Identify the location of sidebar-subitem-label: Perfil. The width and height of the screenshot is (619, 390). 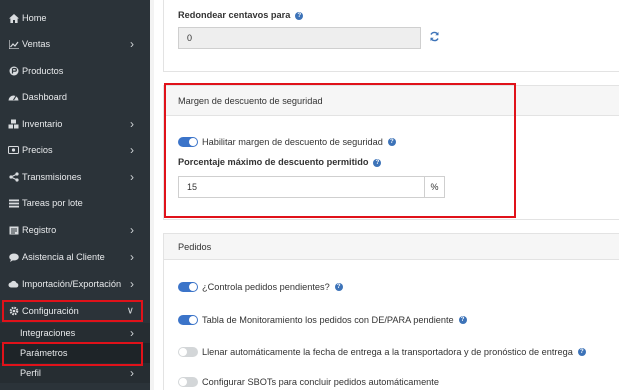
(30, 373).